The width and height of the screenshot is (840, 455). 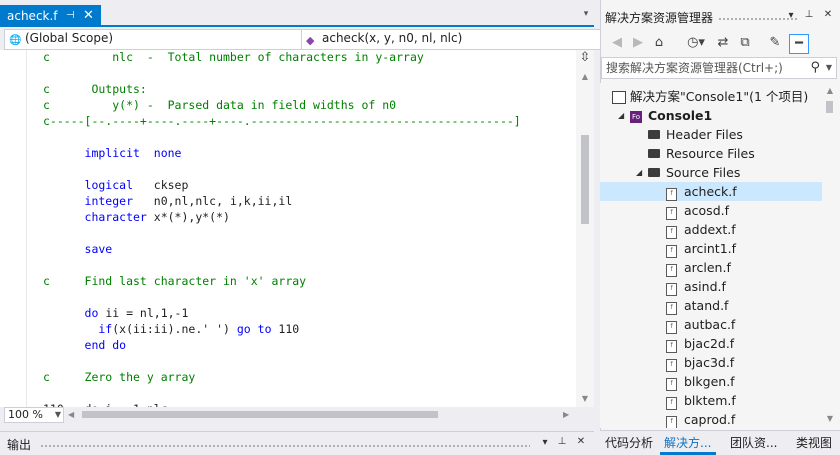 What do you see at coordinates (285, 446) in the screenshot?
I see `panel-grip` at bounding box center [285, 446].